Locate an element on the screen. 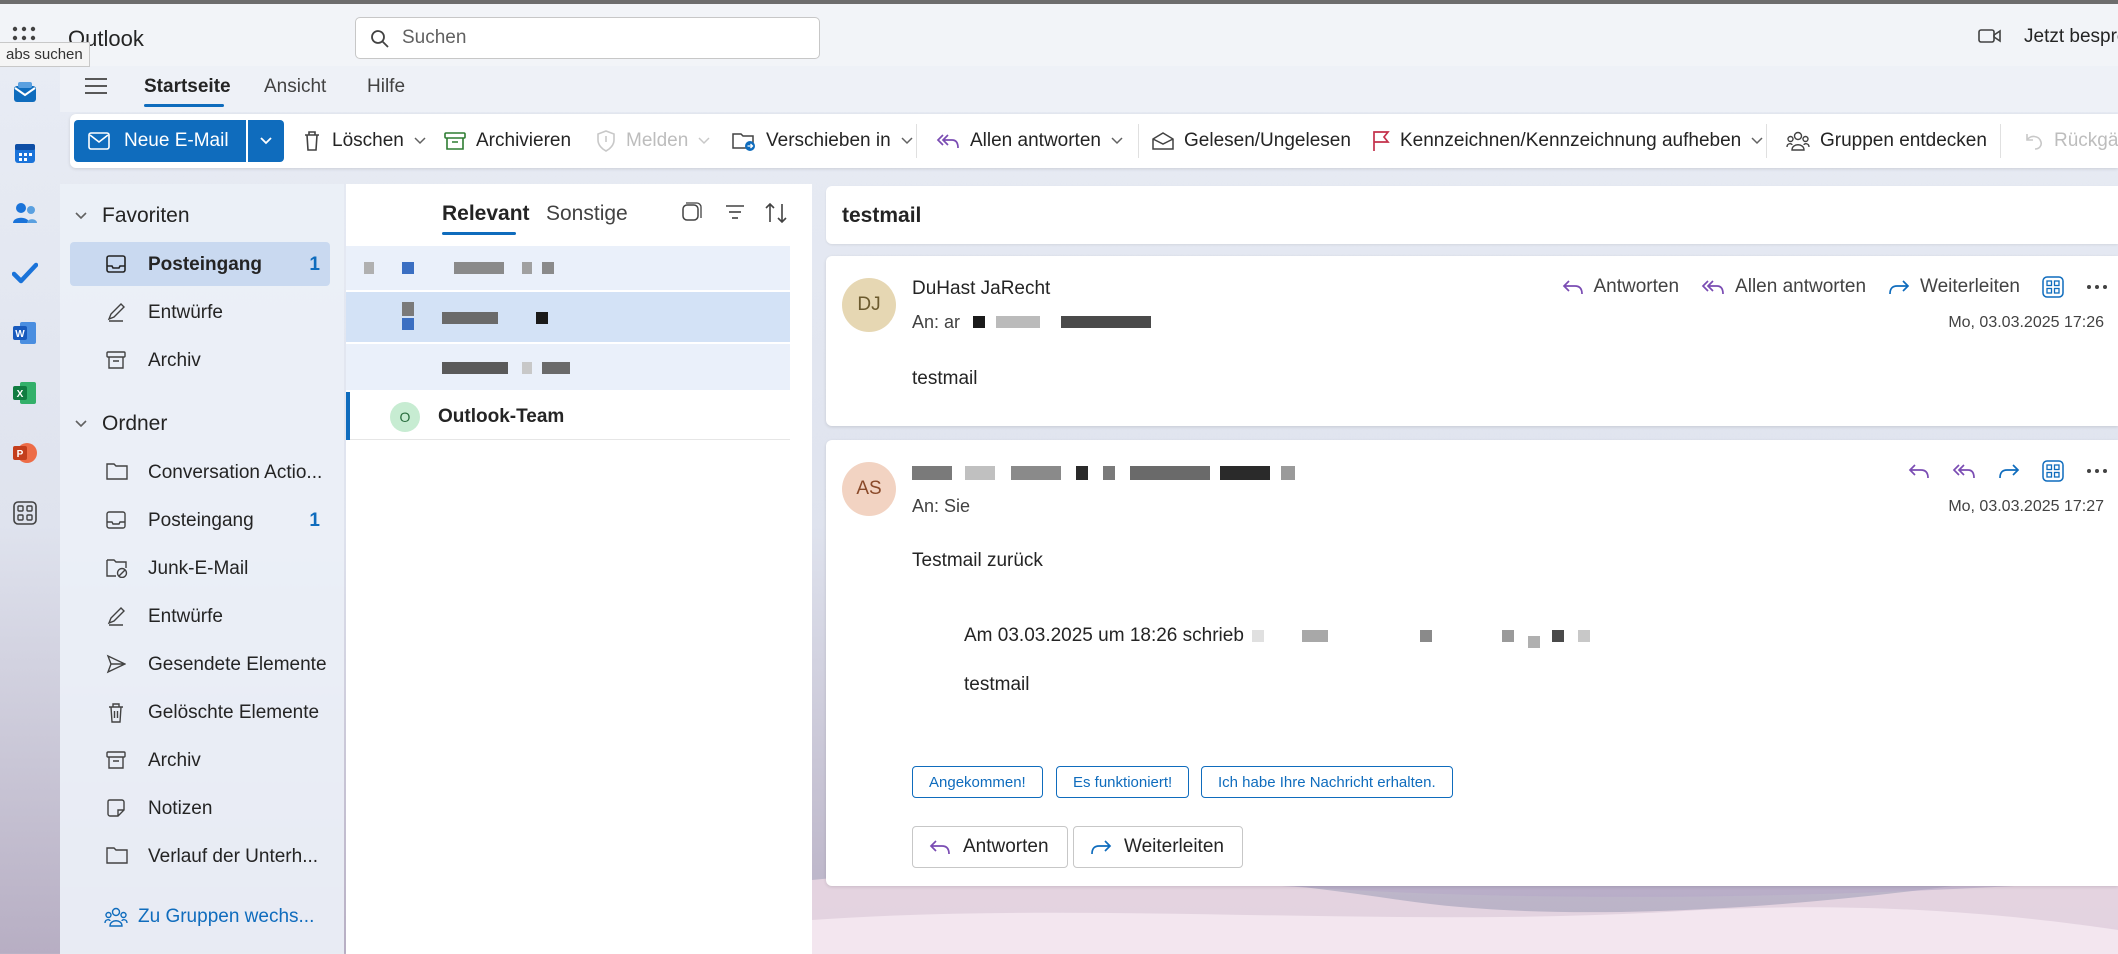 This screenshot has height=954, width=2118. folder-entwuerfe: Entwürfe is located at coordinates (200, 616).